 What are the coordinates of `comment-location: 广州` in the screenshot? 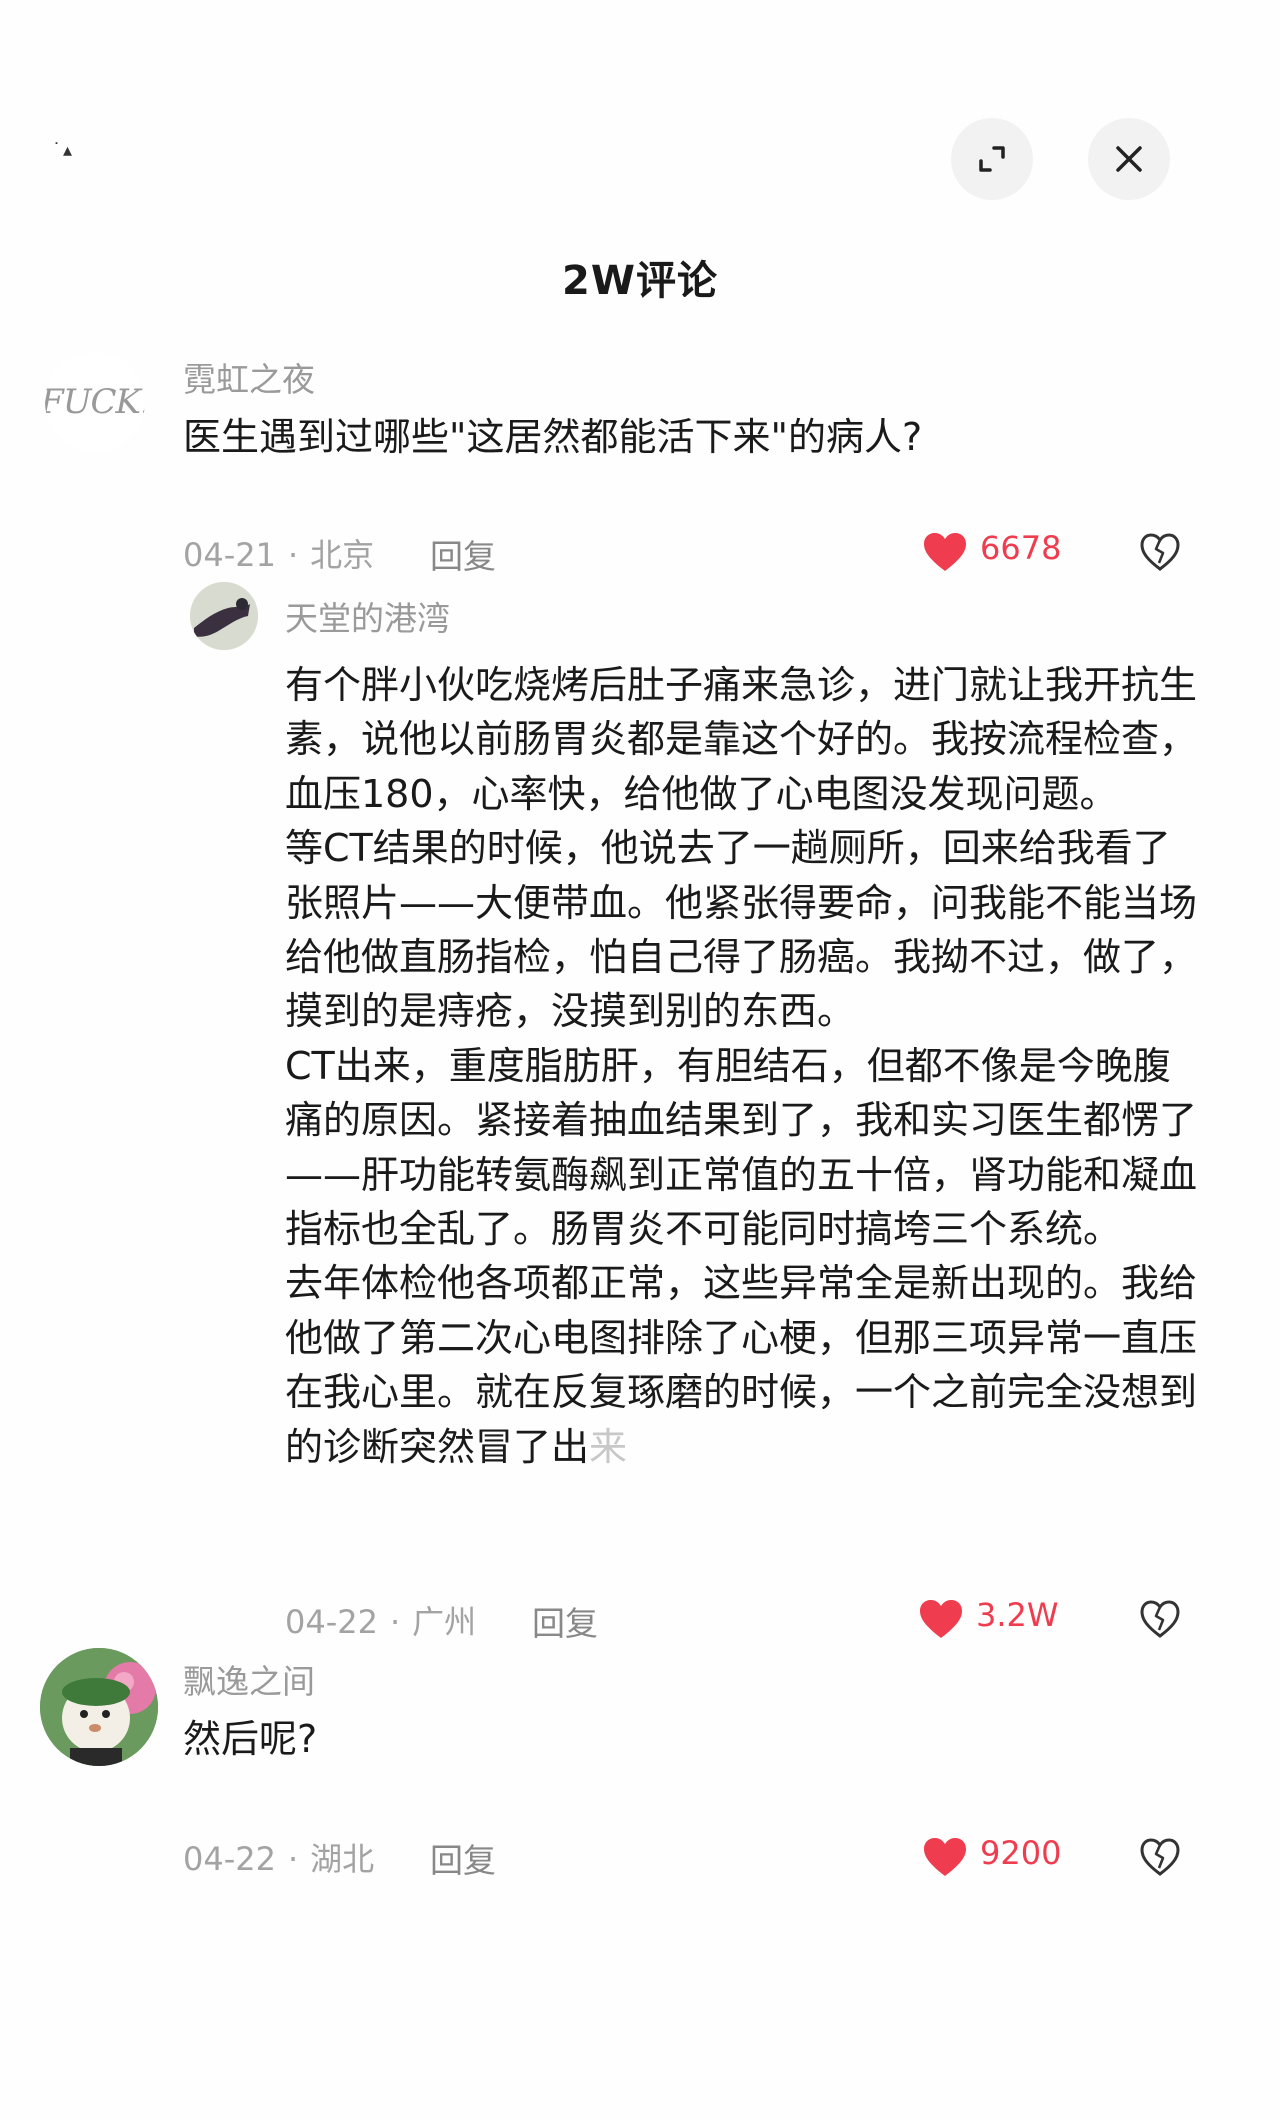 It's located at (444, 1622).